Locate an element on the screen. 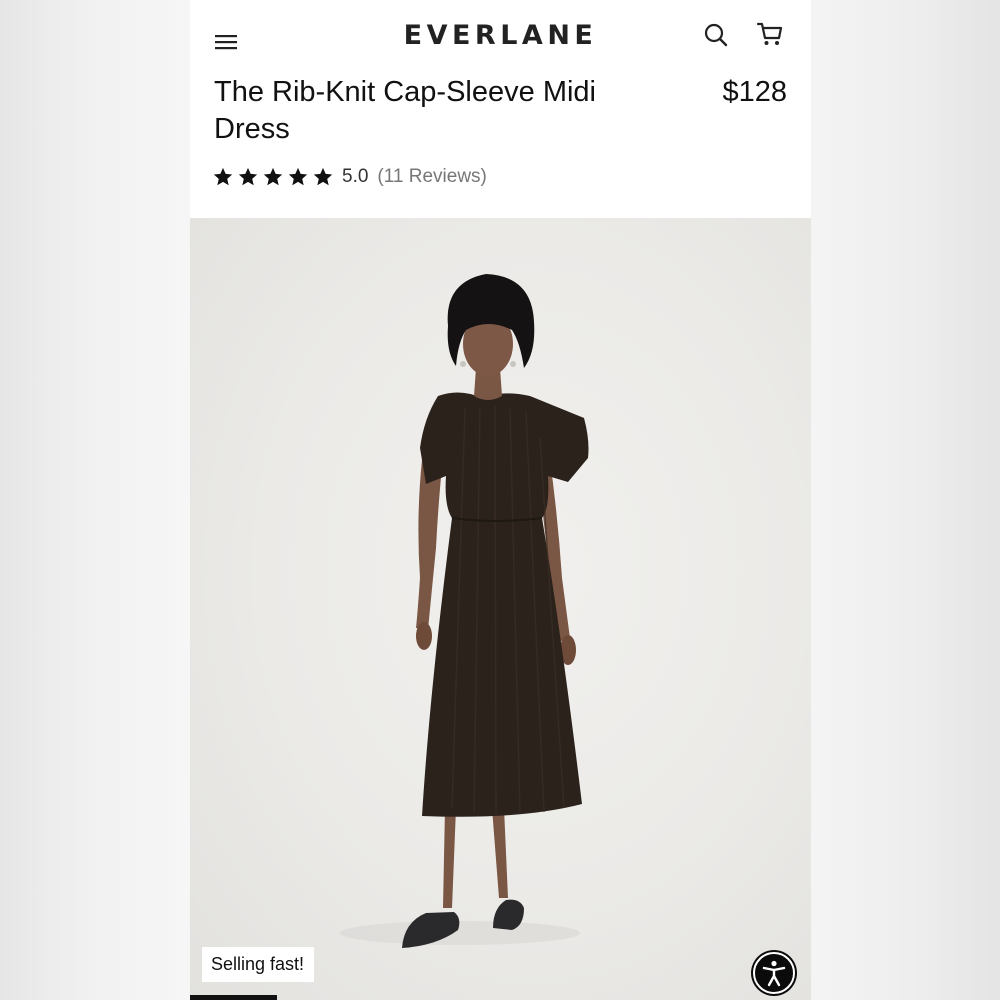  reviews-link: (11 Reviews) is located at coordinates (431, 177).